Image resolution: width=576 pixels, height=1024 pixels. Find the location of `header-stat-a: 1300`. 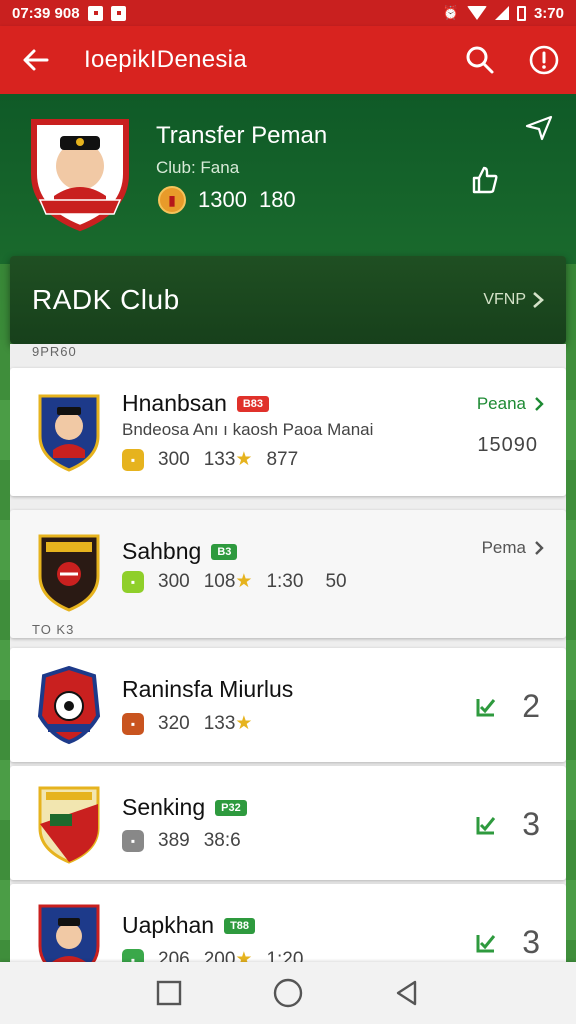

header-stat-a: 1300 is located at coordinates (222, 199).